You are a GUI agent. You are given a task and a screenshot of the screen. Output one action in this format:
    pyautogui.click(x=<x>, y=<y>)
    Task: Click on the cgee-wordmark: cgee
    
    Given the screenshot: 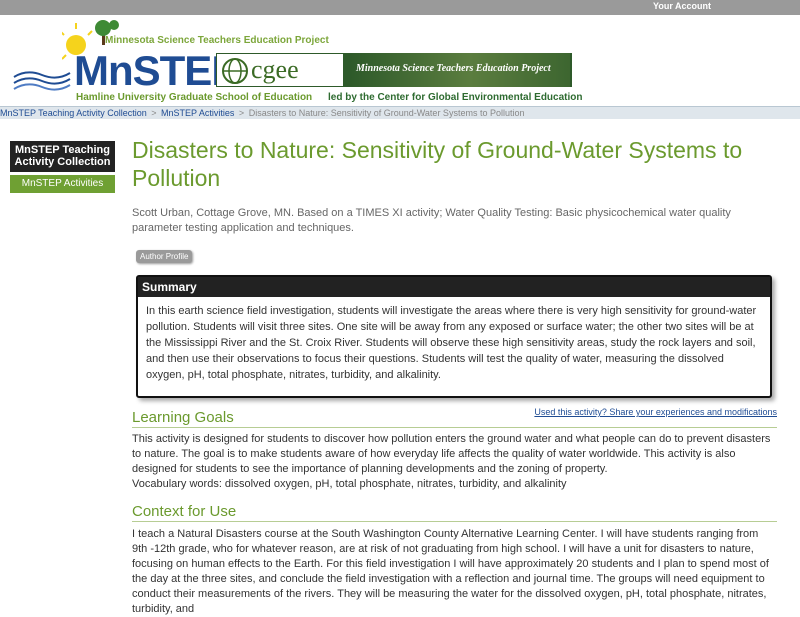 What is the action you would take?
    pyautogui.click(x=275, y=69)
    